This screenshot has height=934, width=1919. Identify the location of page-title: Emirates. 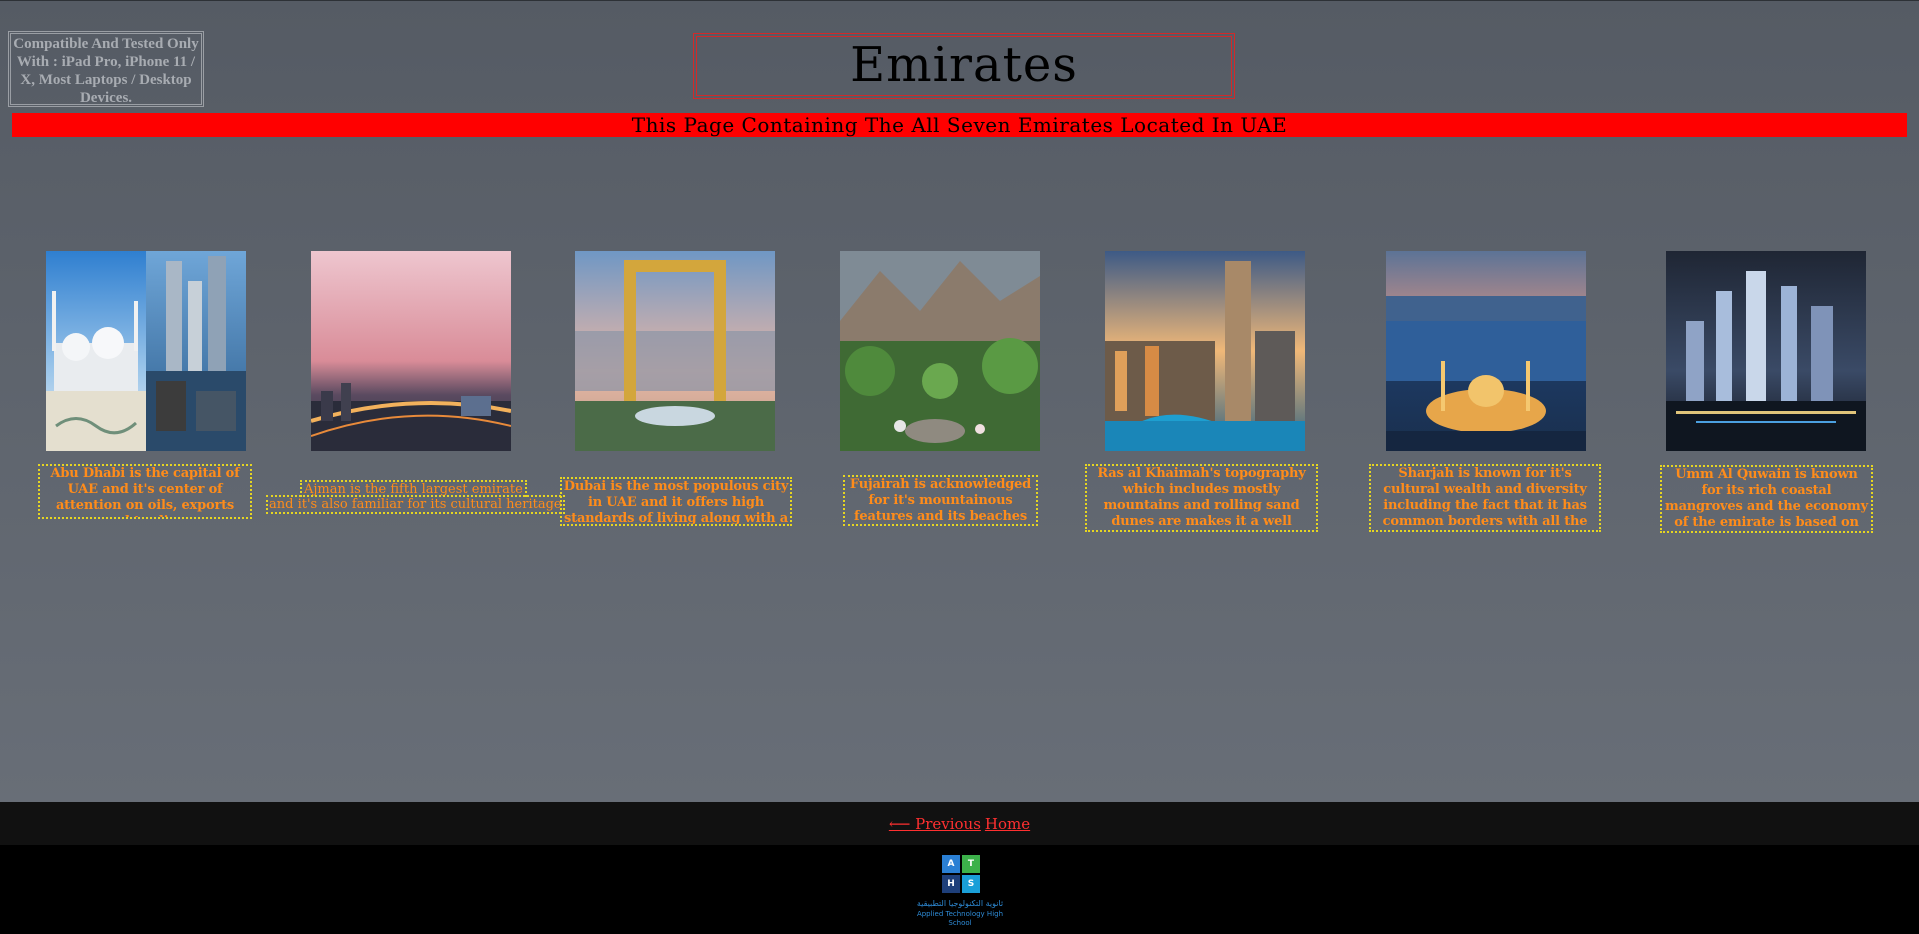
(964, 65).